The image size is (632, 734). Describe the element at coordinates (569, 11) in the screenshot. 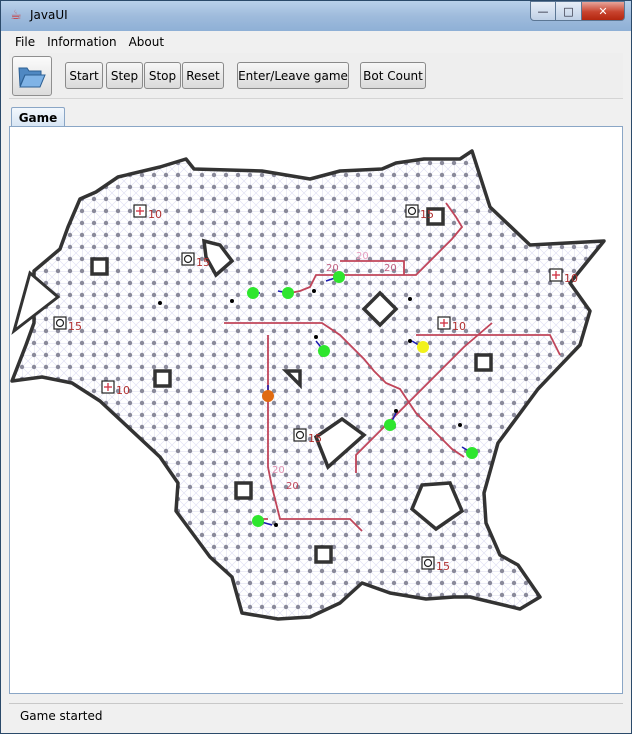

I see `maximize-button: □` at that location.